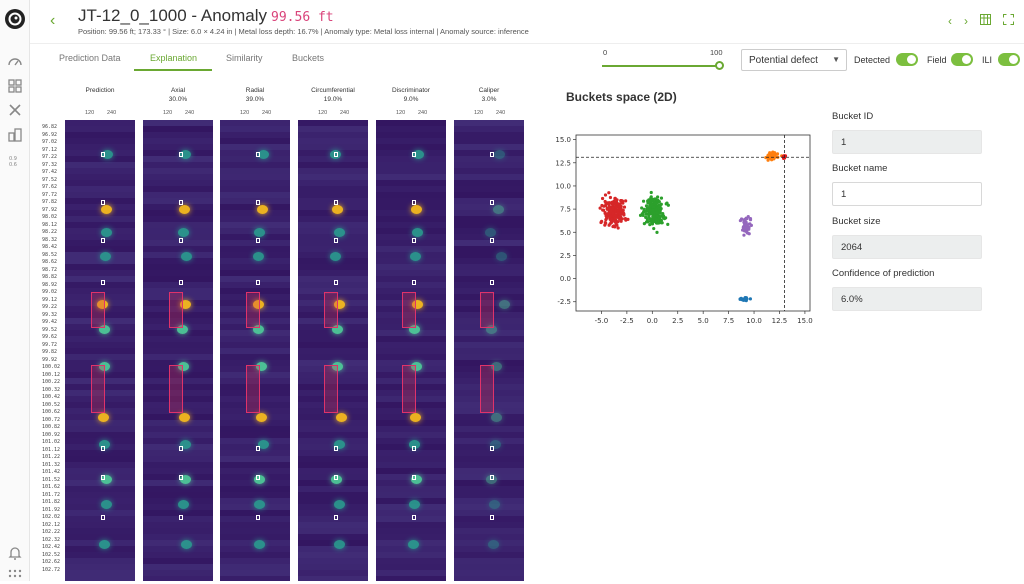 The width and height of the screenshot is (1024, 584). I want to click on toggle-ili, so click(1009, 59).